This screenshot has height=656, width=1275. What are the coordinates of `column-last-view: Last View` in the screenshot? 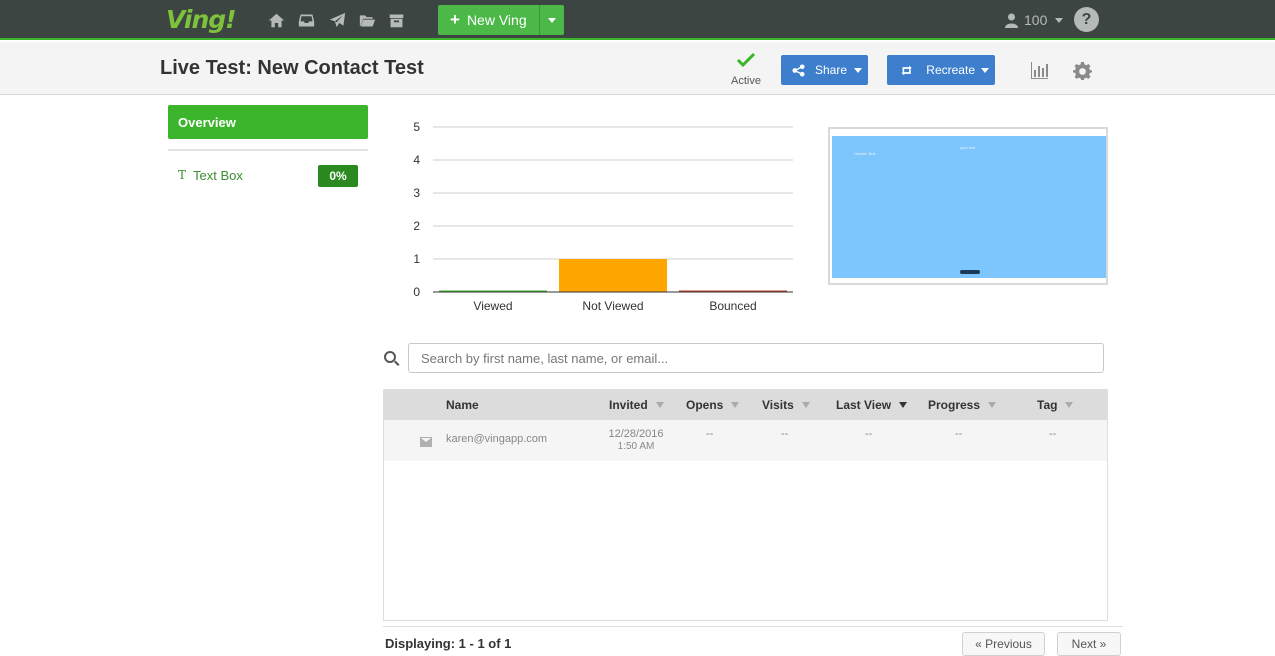 It's located at (872, 405).